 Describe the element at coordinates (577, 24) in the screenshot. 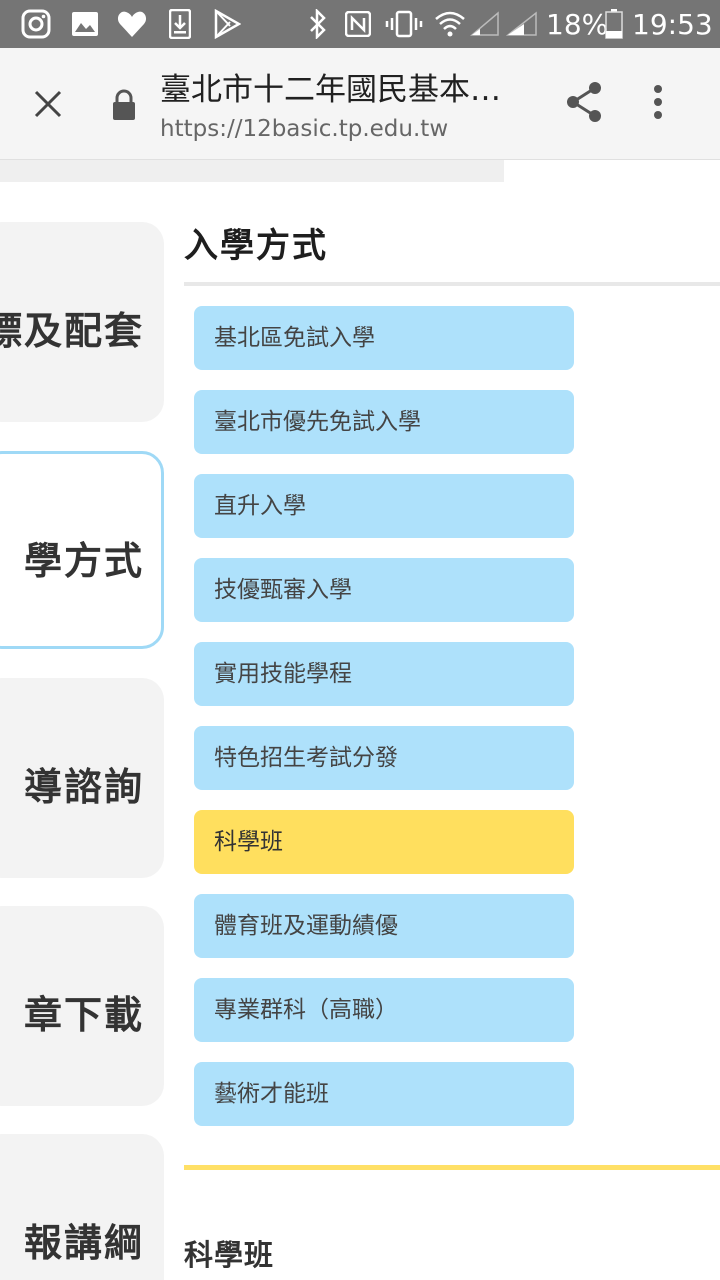

I see `battery-percent: 18%` at that location.